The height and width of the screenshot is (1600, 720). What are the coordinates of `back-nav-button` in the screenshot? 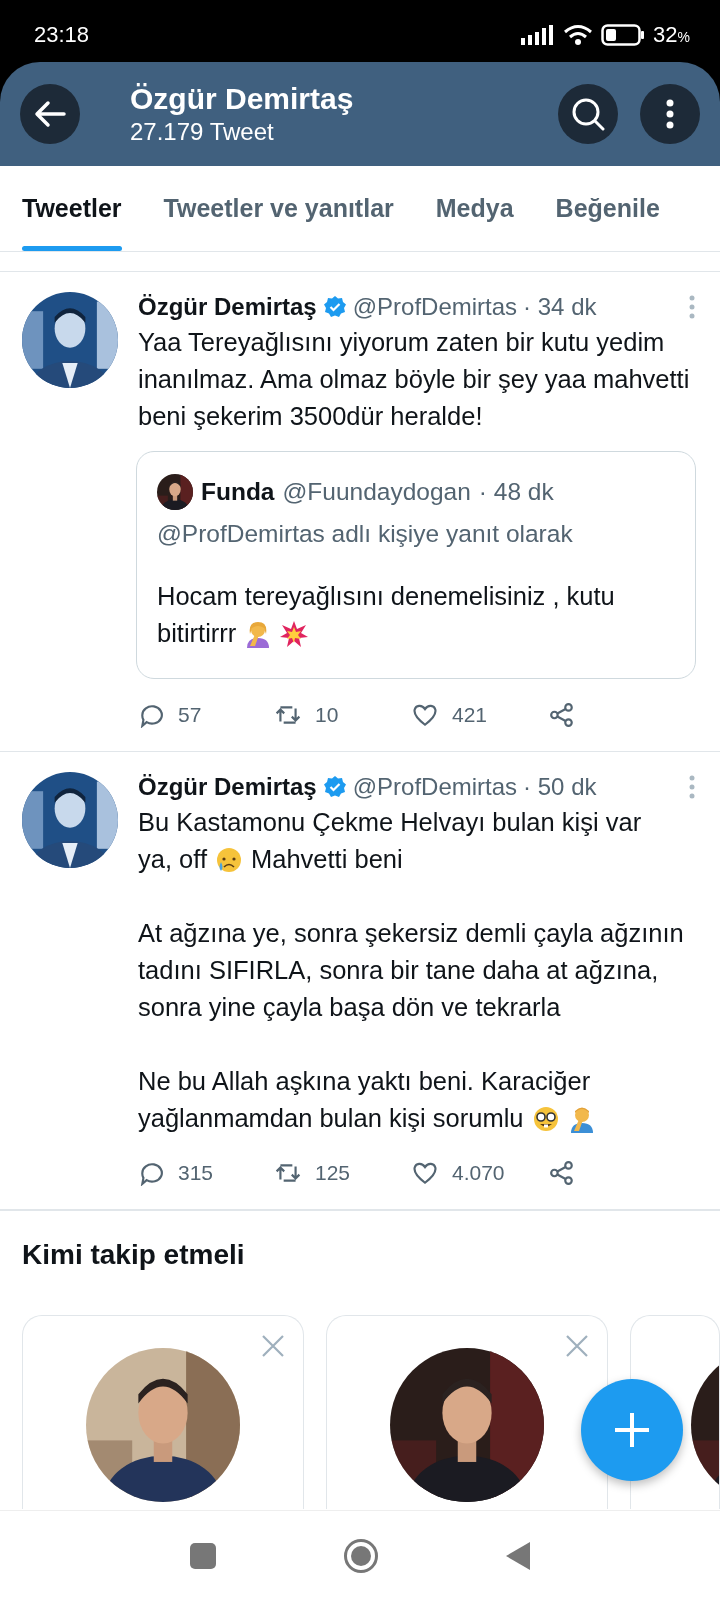 It's located at (518, 1555).